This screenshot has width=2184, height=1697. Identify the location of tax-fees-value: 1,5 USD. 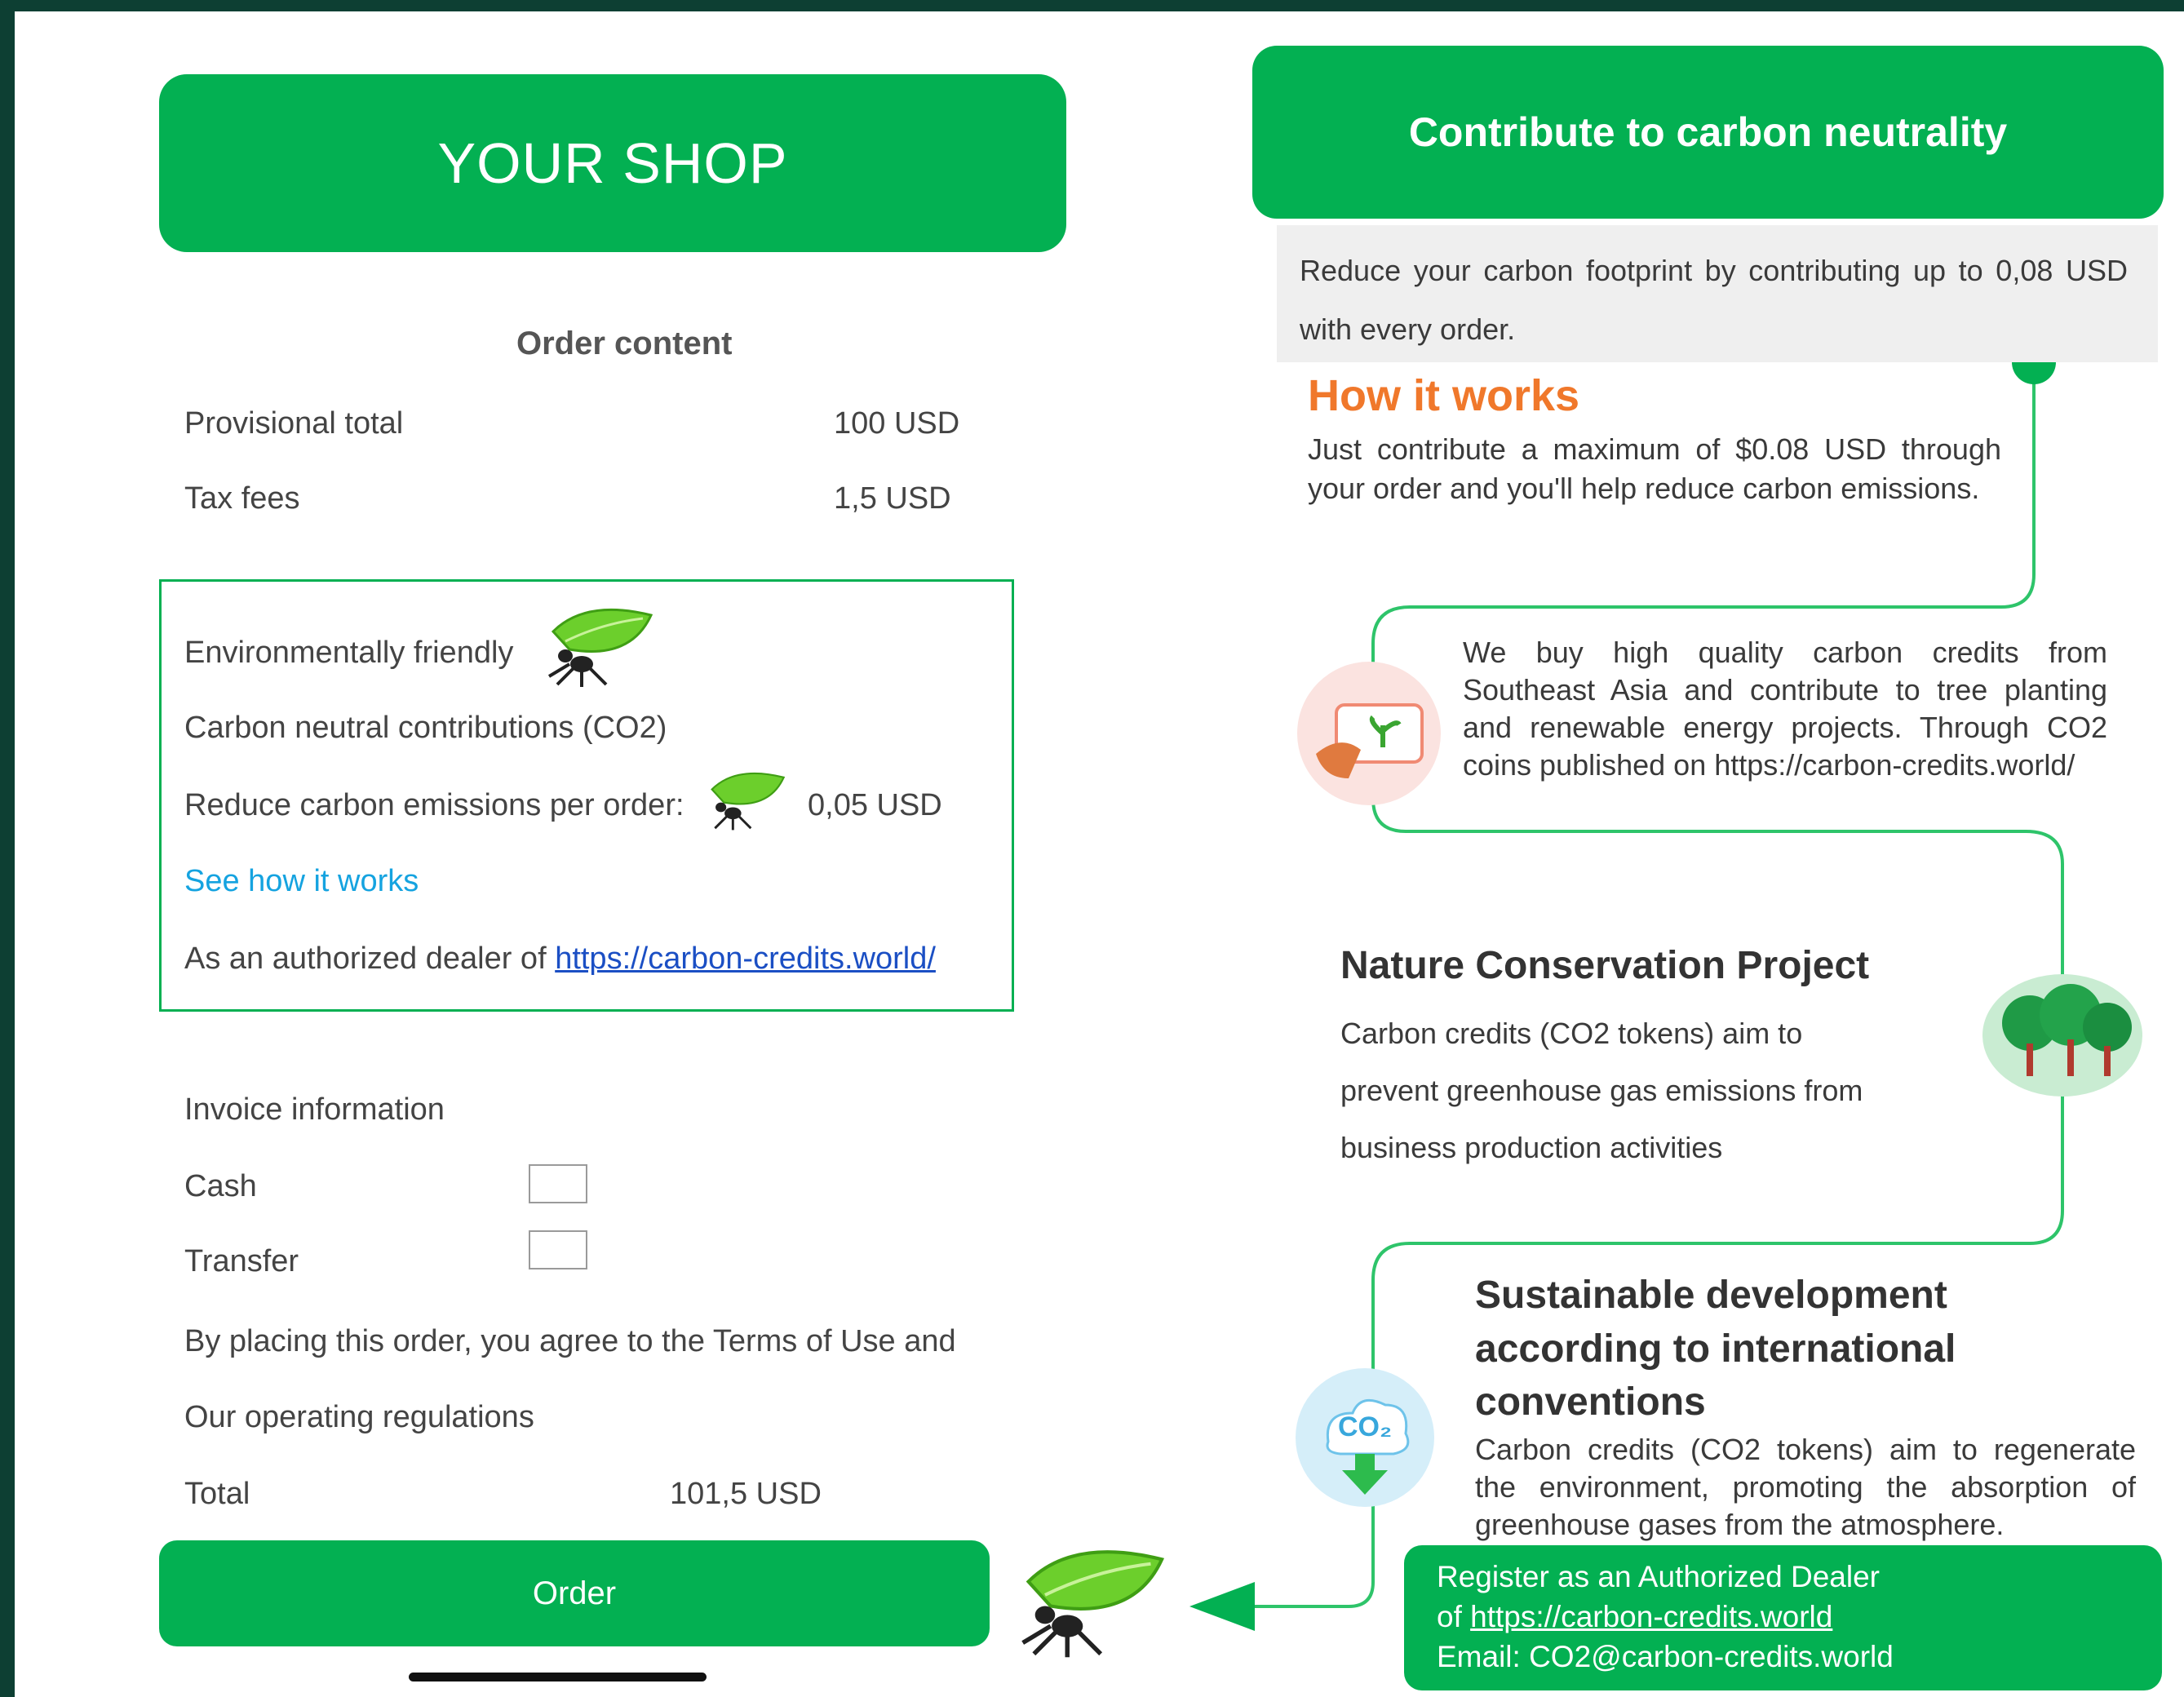
(893, 498).